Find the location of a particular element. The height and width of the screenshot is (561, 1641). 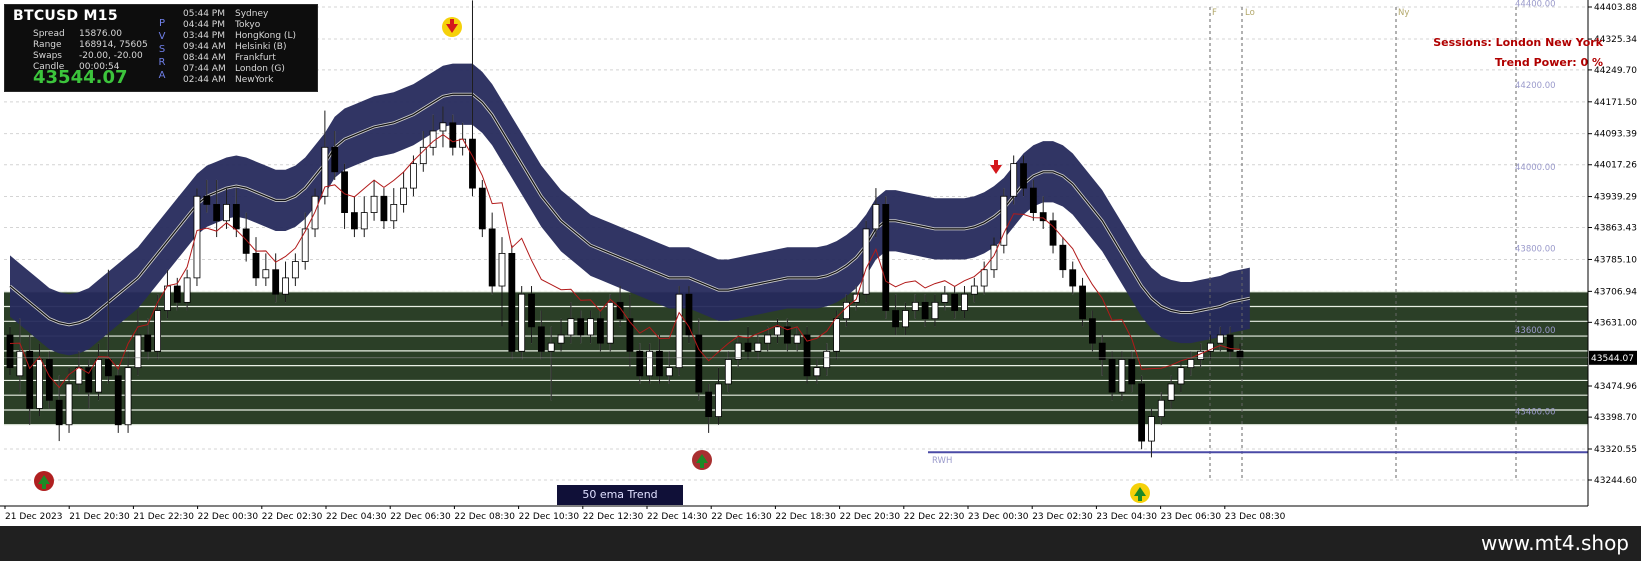

y-tick-label: 43244.60 is located at coordinates (1615, 481).